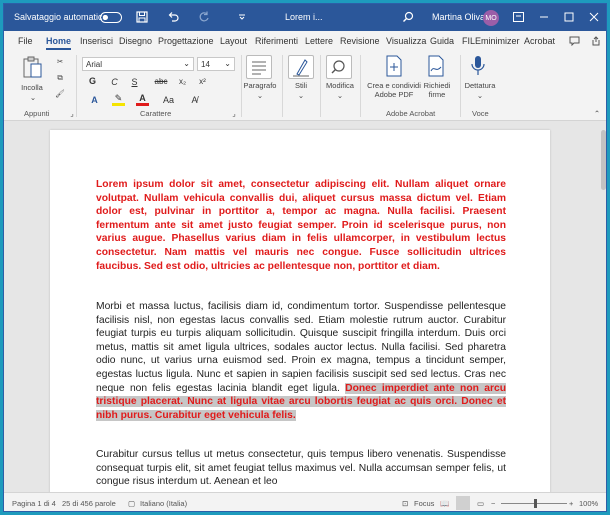 The height and width of the screenshot is (515, 610). I want to click on divider, so click(76, 86).